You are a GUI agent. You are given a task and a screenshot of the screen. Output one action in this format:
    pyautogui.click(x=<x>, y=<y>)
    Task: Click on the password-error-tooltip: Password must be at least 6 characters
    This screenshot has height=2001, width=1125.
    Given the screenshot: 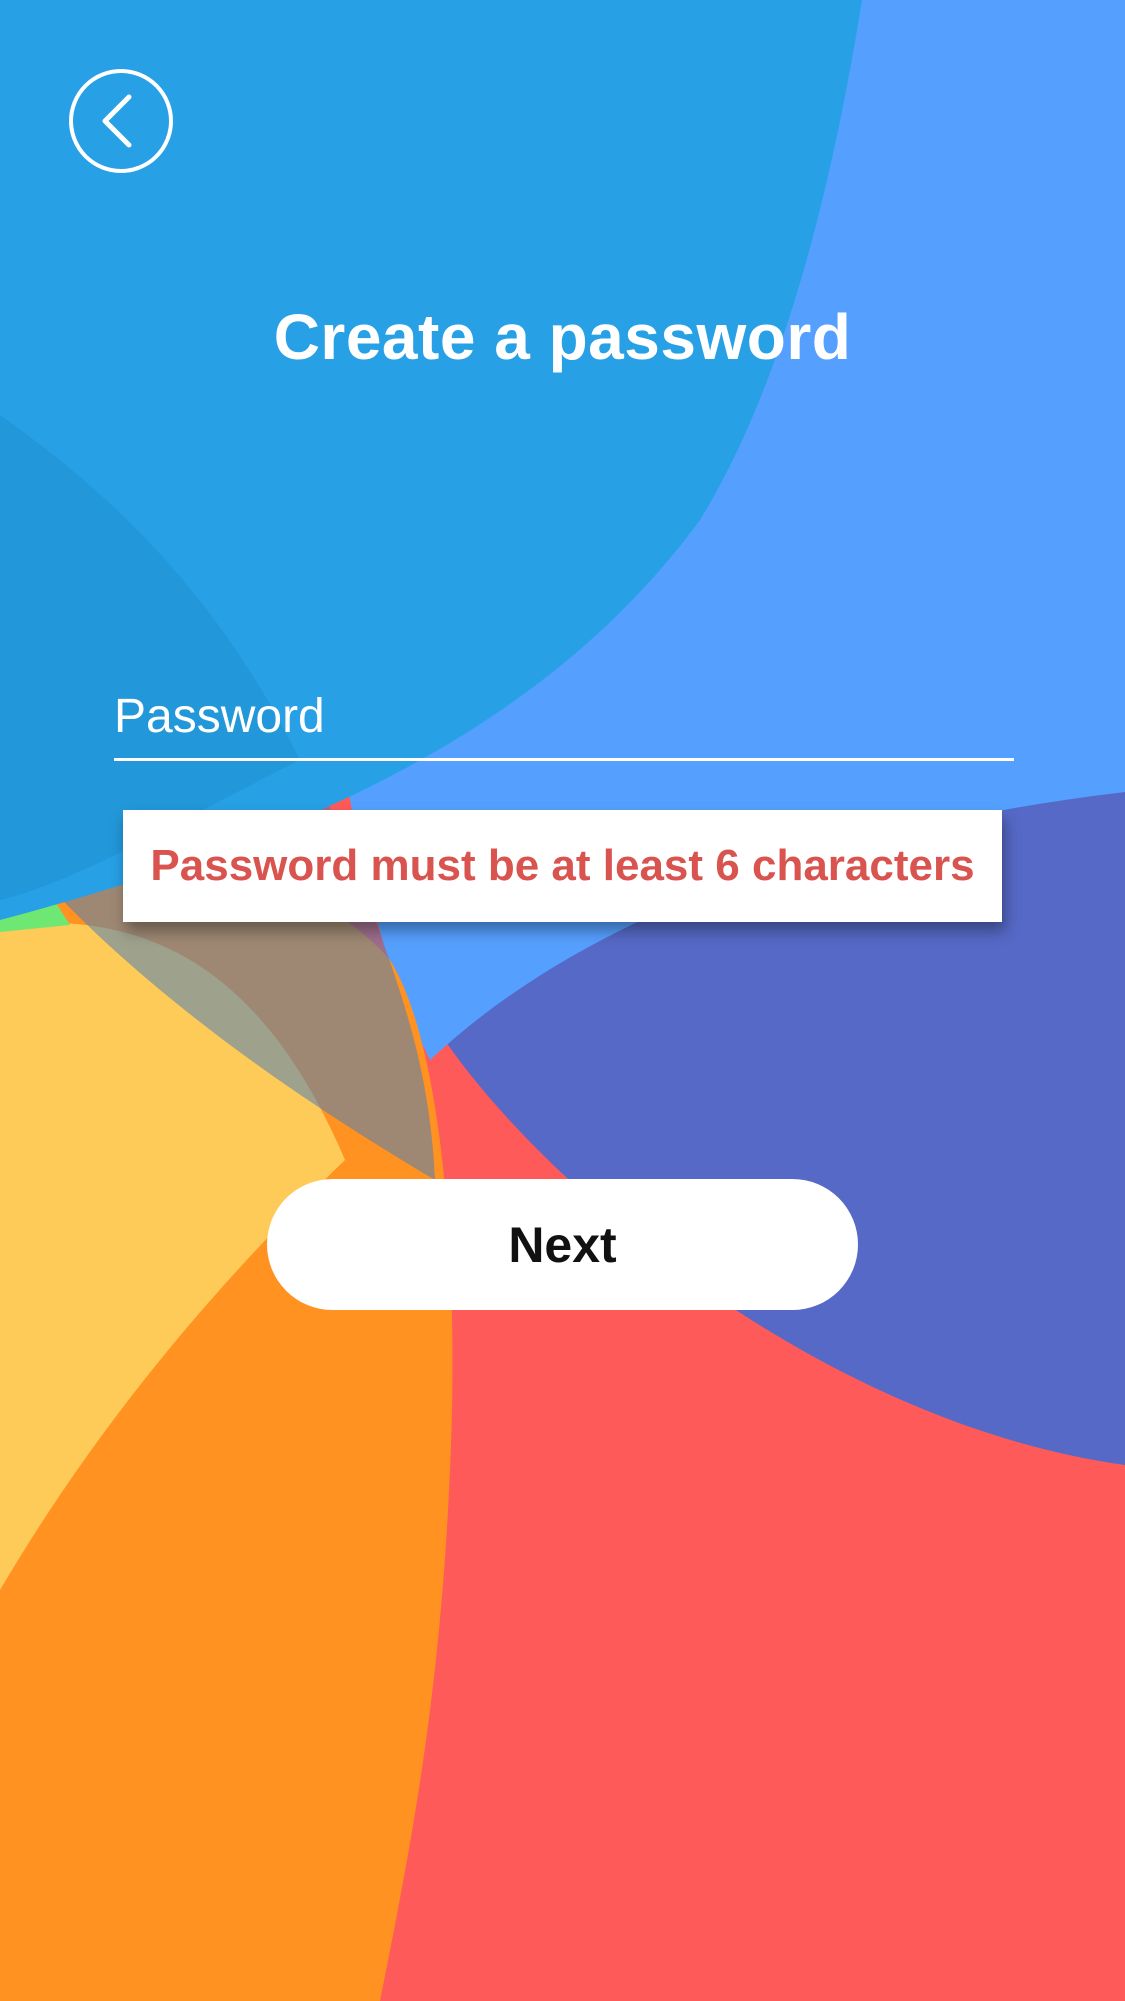 What is the action you would take?
    pyautogui.click(x=562, y=866)
    